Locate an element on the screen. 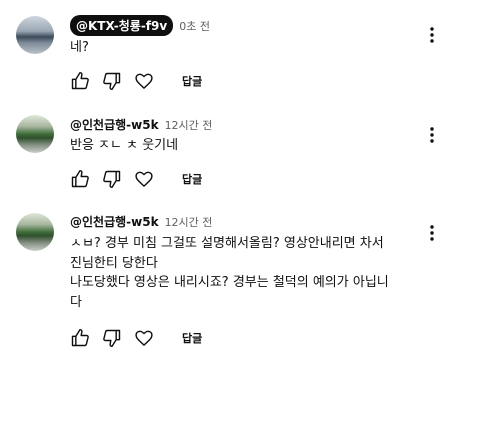 This screenshot has width=477, height=422. comment-text-line: 다 is located at coordinates (76, 302).